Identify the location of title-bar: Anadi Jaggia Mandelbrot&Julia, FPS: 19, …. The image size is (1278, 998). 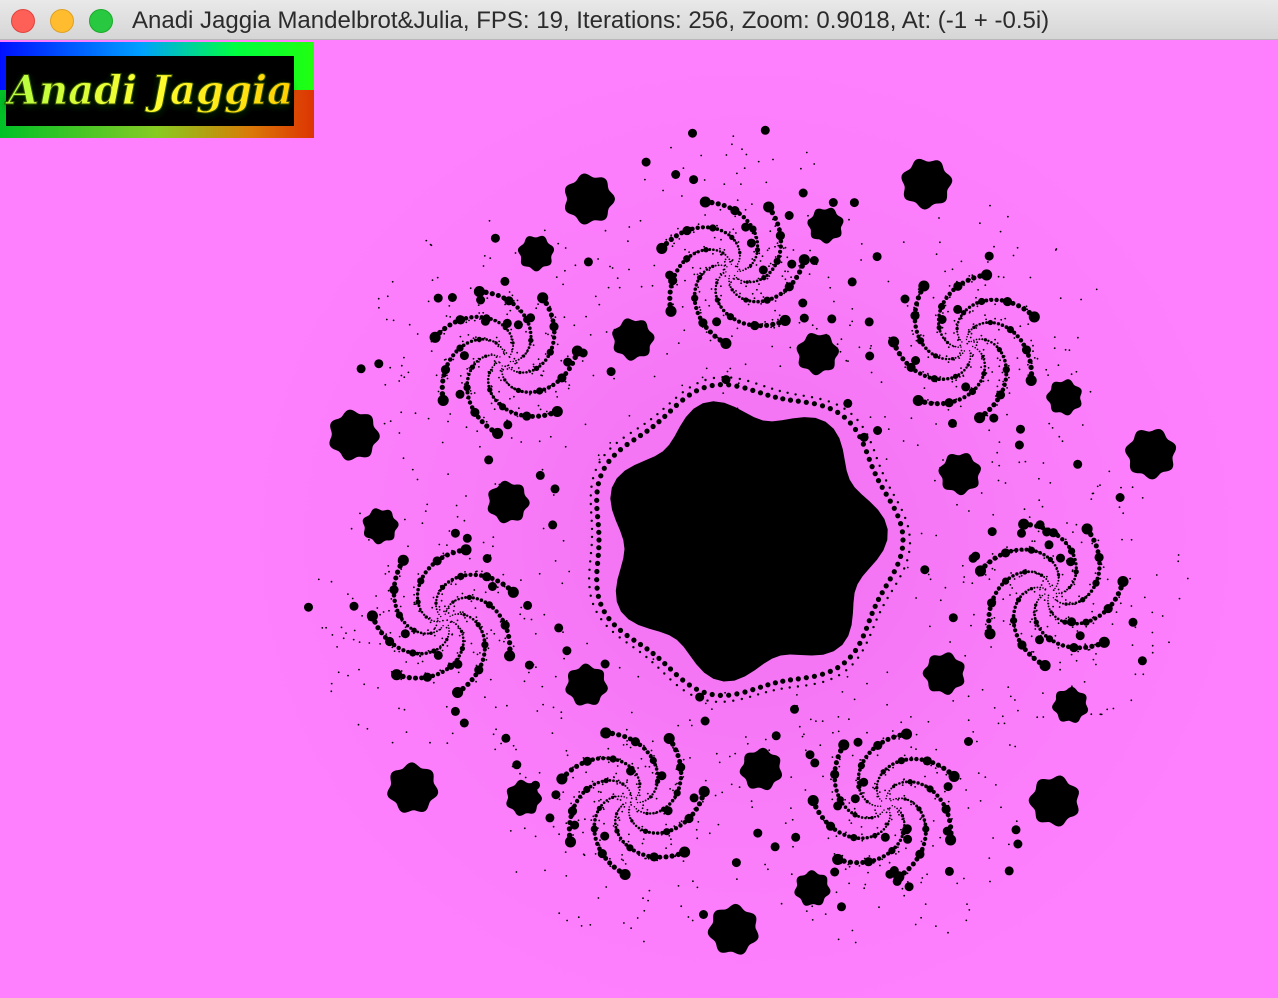
(639, 20).